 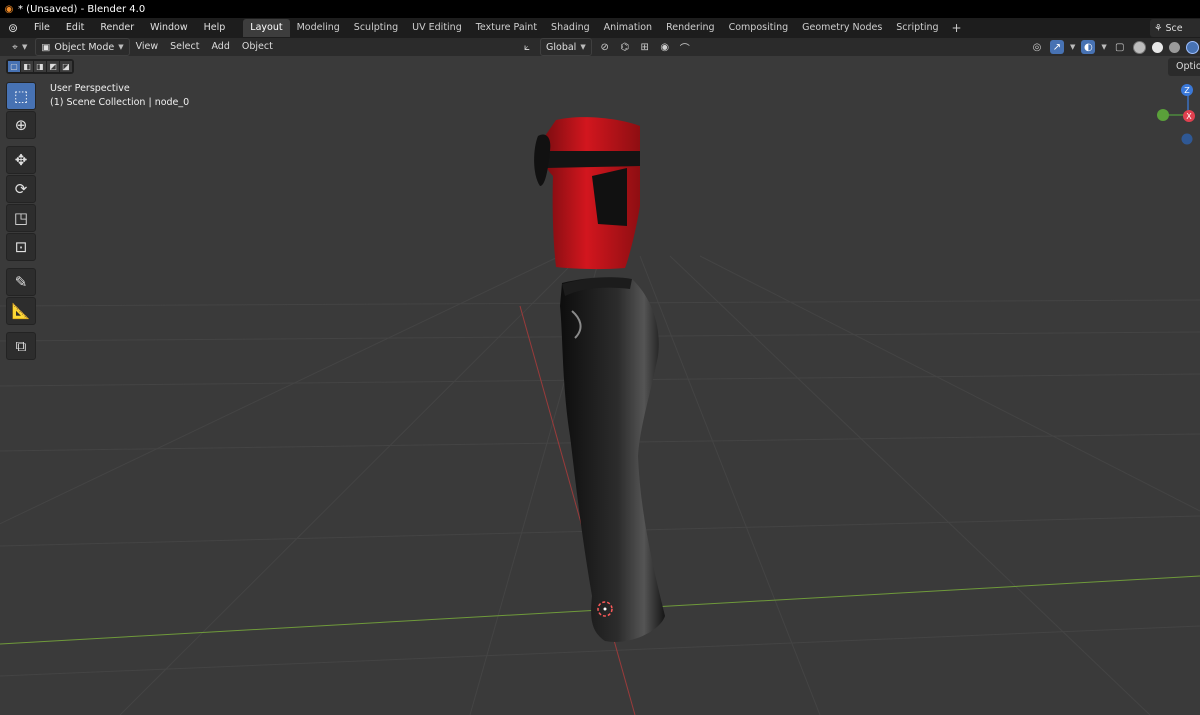 What do you see at coordinates (147, 47) in the screenshot?
I see `menu-view: View` at bounding box center [147, 47].